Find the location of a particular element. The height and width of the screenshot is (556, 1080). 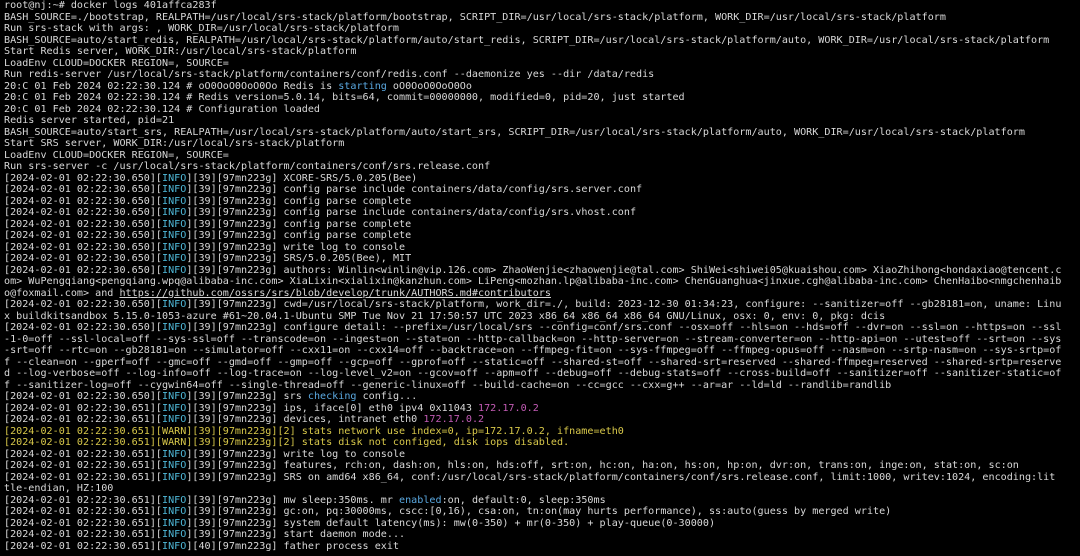

ip-address: 172.17.0.2 is located at coordinates (508, 408).